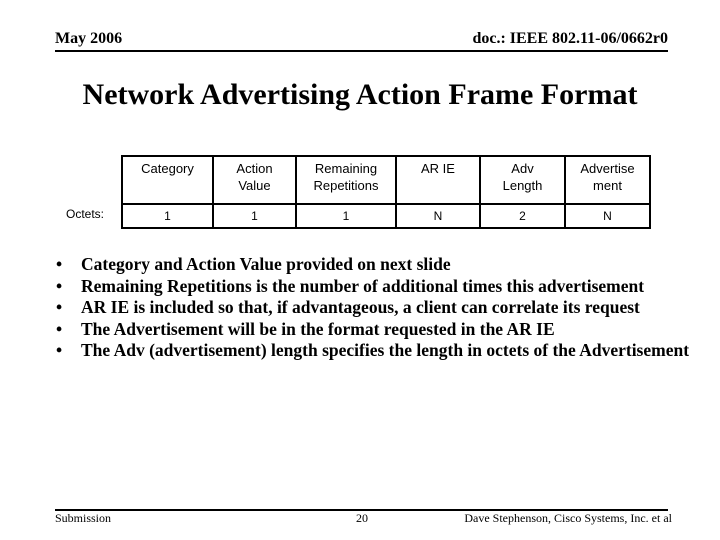 The image size is (720, 540). Describe the element at coordinates (85, 214) in the screenshot. I see `octets-row-label: Octets:` at that location.